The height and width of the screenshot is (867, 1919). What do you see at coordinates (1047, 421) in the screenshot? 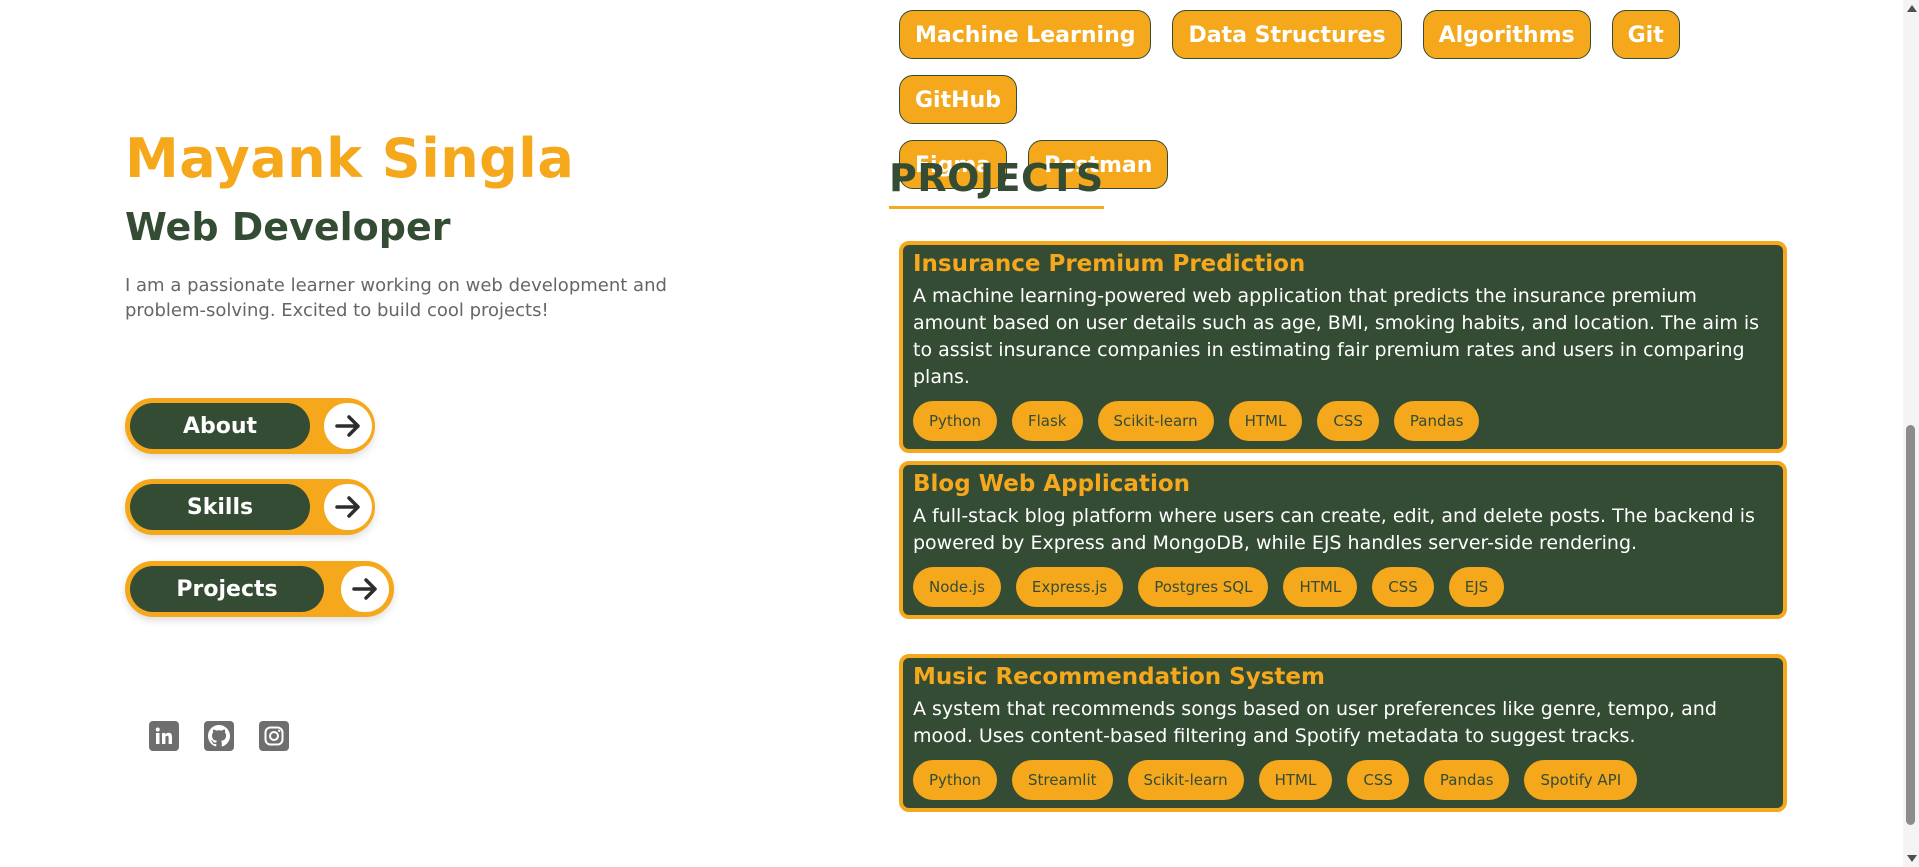
I see `tech-tag: Flask` at bounding box center [1047, 421].